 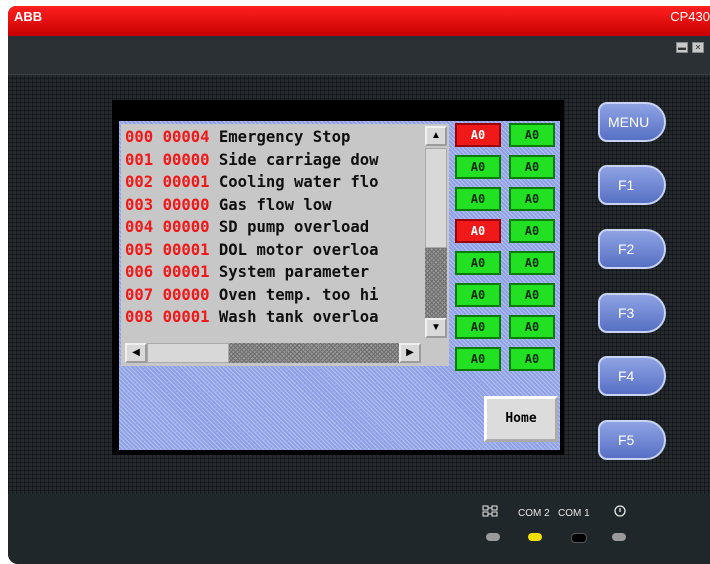 What do you see at coordinates (139, 204) in the screenshot?
I see `alarm-index: 003` at bounding box center [139, 204].